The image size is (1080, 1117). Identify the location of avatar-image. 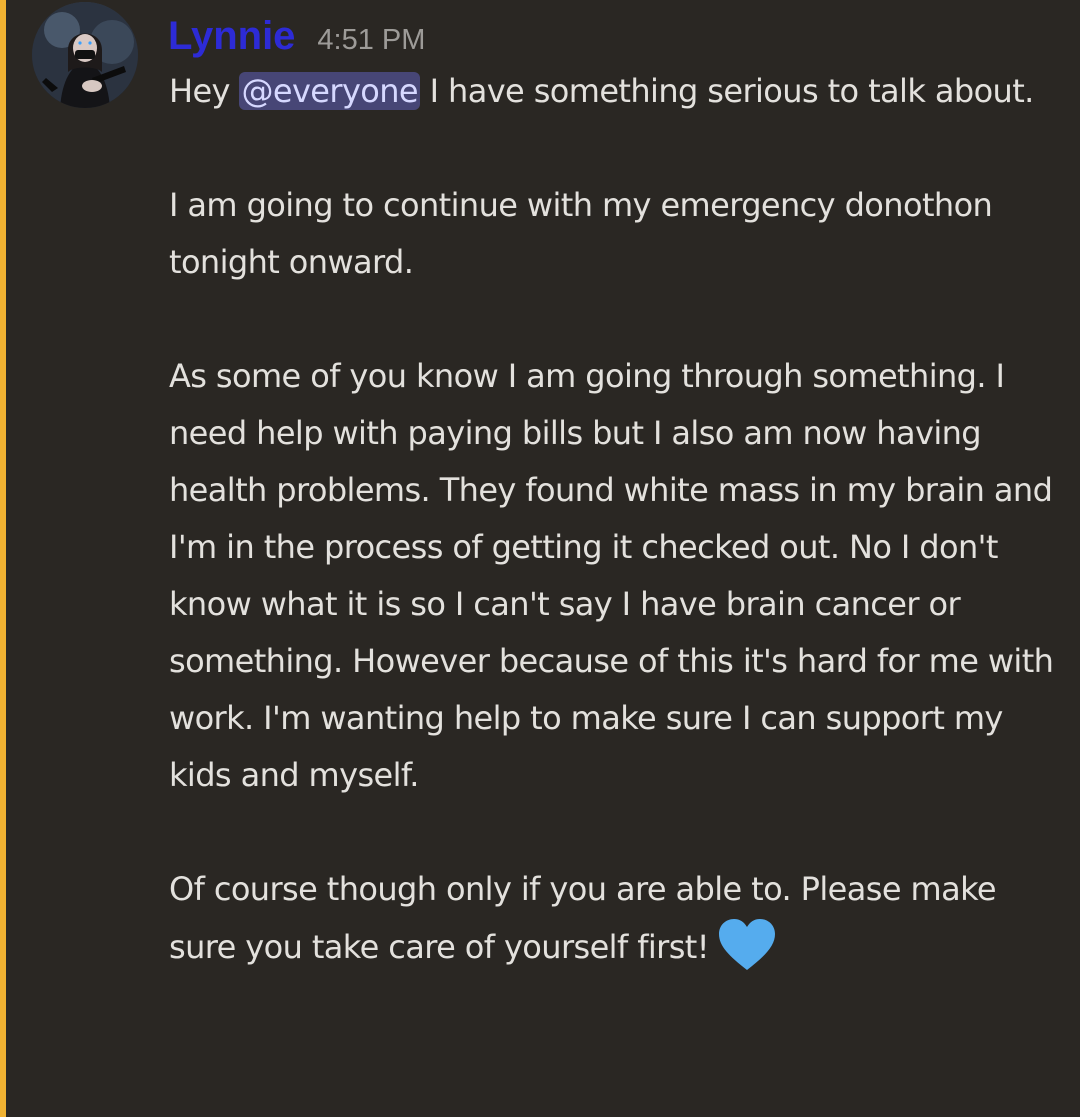
(85, 55).